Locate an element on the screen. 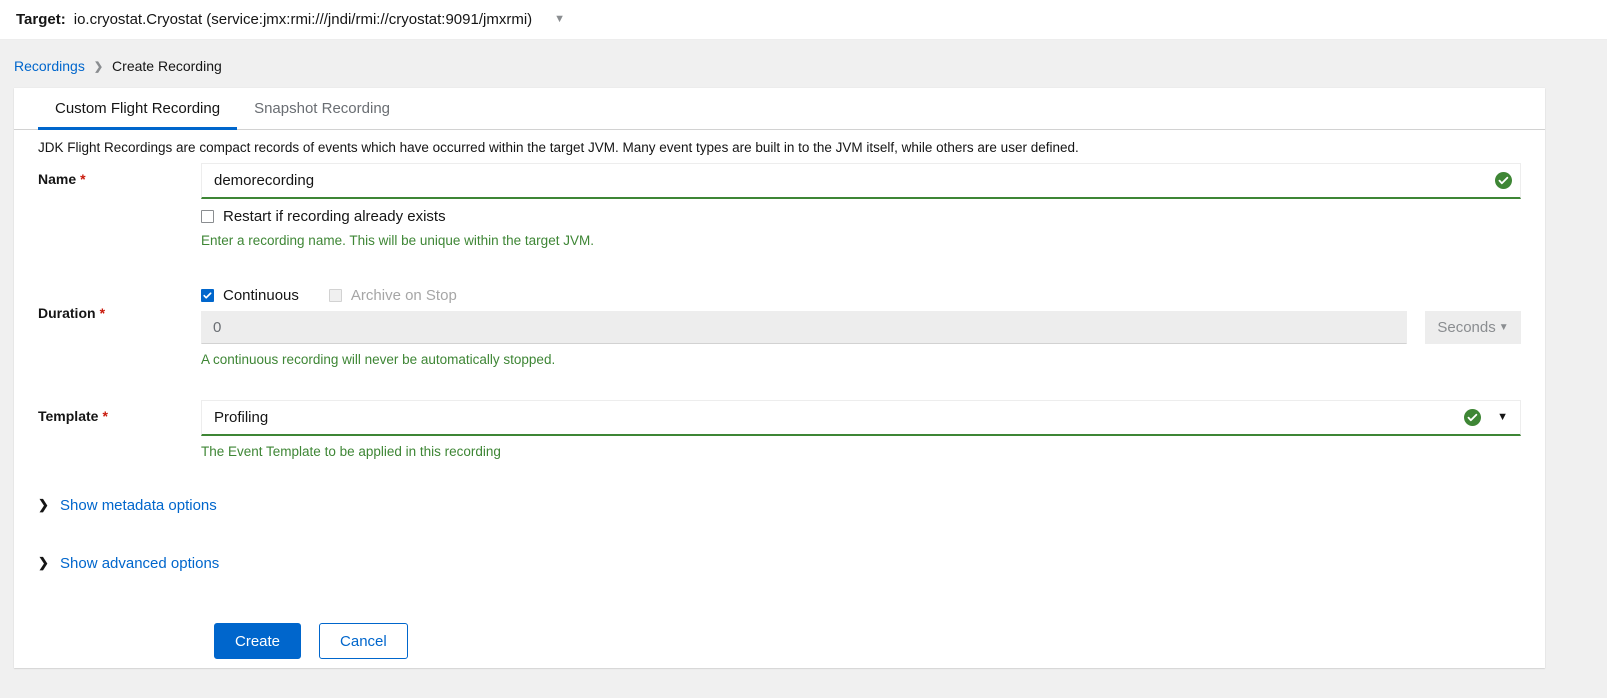 The height and width of the screenshot is (698, 1607). tab-snapshot-recording: Snapshot Recording is located at coordinates (322, 108).